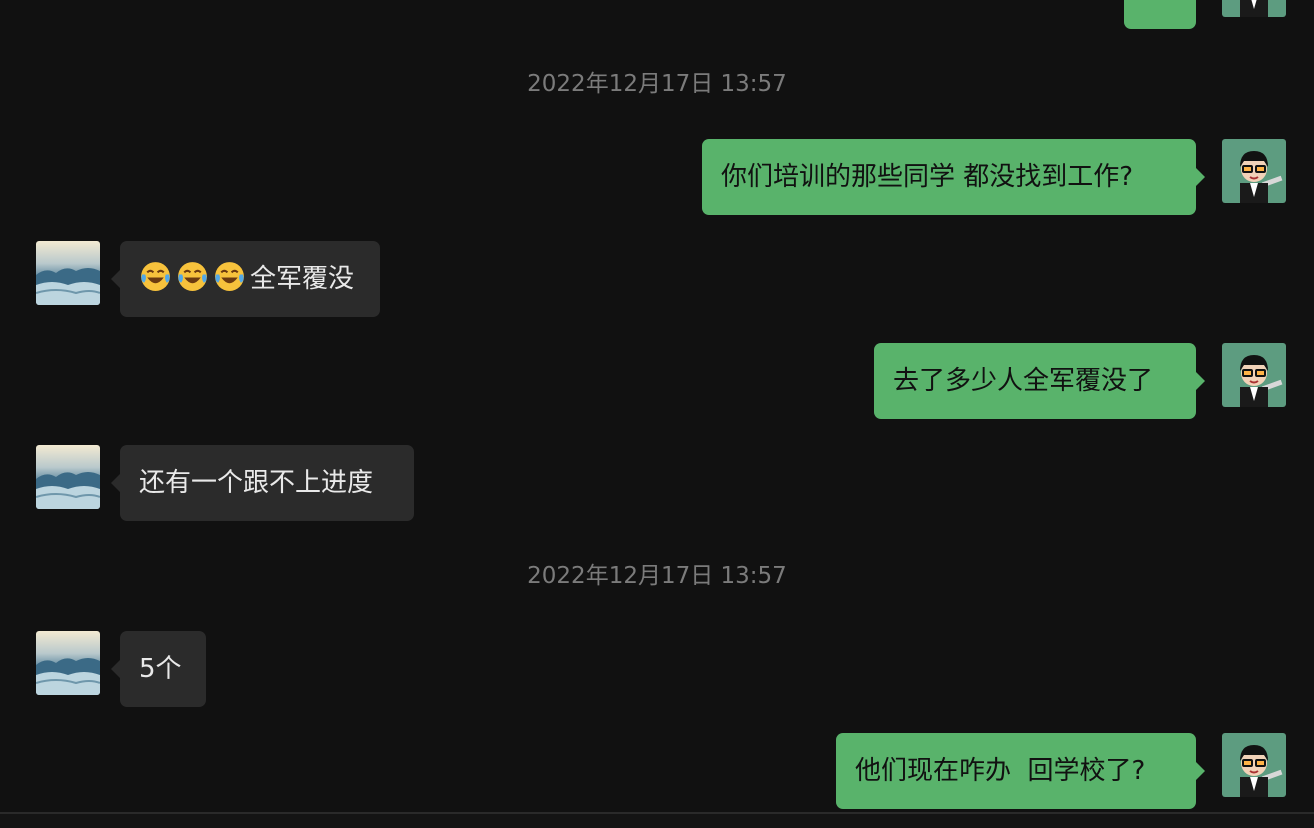 The height and width of the screenshot is (828, 1314). I want to click on message-bubble-incoming: 还有一个跟不上进度, so click(262, 483).